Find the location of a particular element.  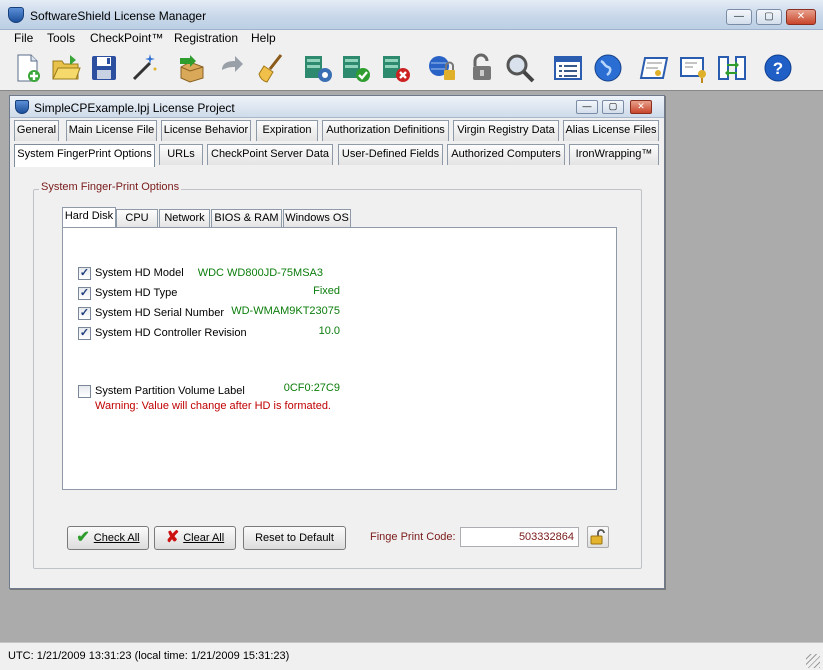

clean-broom-icon is located at coordinates (272, 68).